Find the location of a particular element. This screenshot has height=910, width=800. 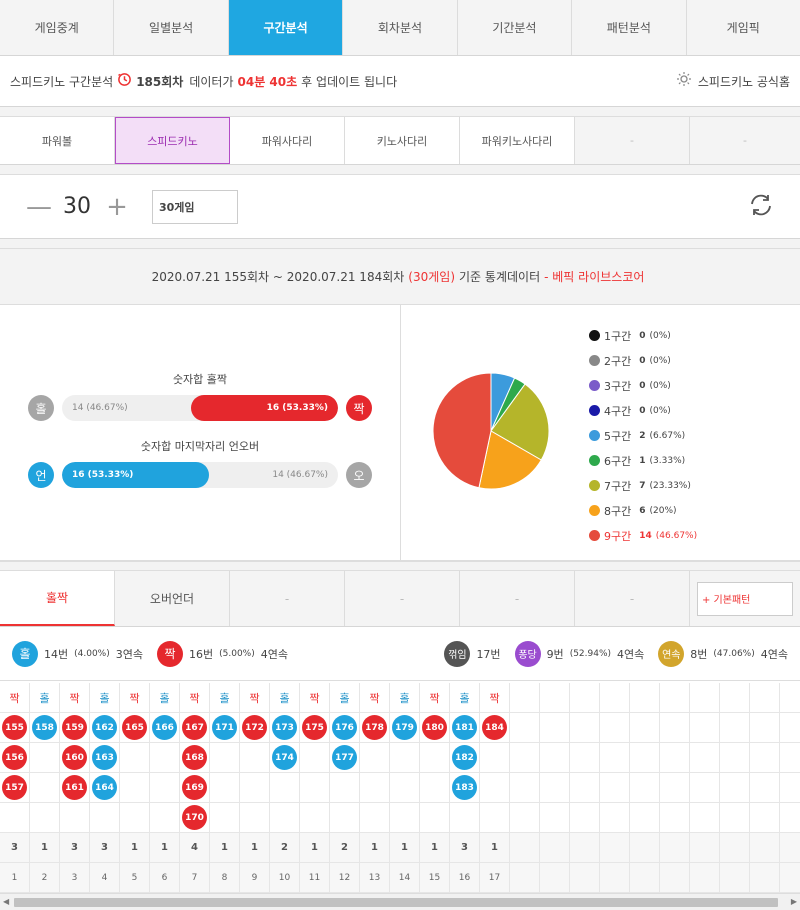

legend-item: 6구간 1 (3.33%) is located at coordinates (643, 460).